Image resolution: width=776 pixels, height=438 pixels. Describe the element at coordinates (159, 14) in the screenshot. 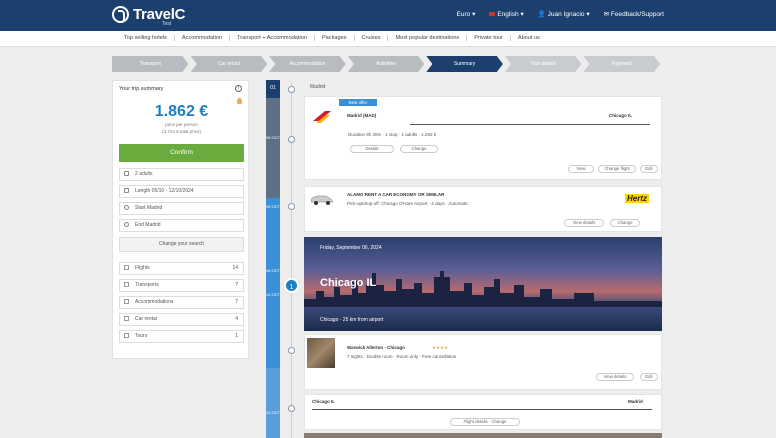

I see `logo-text: TravelC` at that location.